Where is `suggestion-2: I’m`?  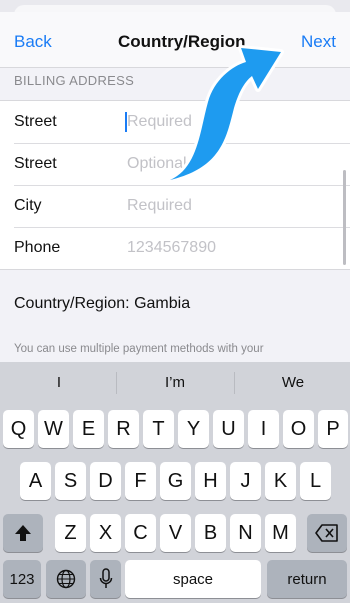 suggestion-2: I’m is located at coordinates (175, 382).